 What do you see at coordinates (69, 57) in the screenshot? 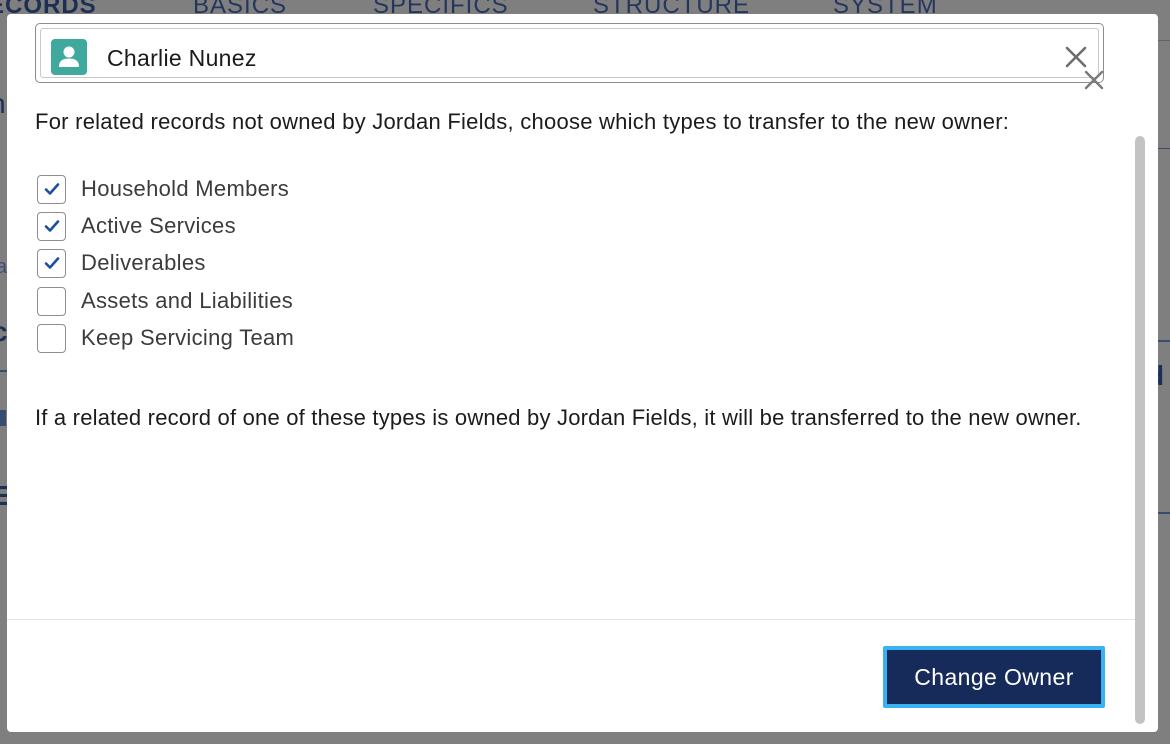
I see `user-avatar-icon` at bounding box center [69, 57].